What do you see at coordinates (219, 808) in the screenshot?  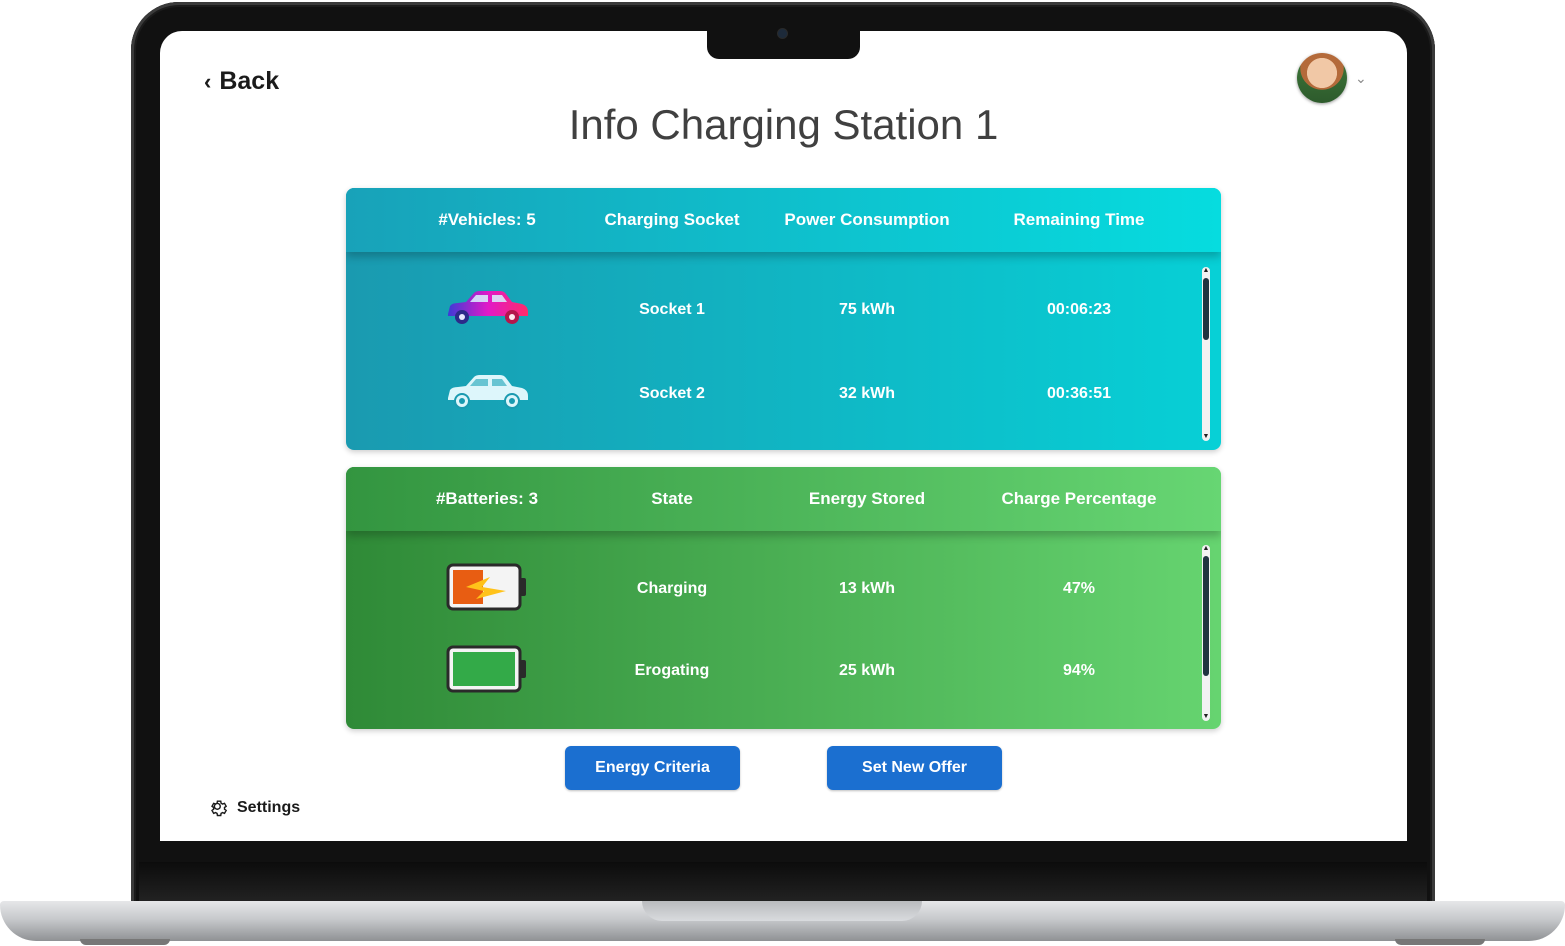 I see `gear-icon` at bounding box center [219, 808].